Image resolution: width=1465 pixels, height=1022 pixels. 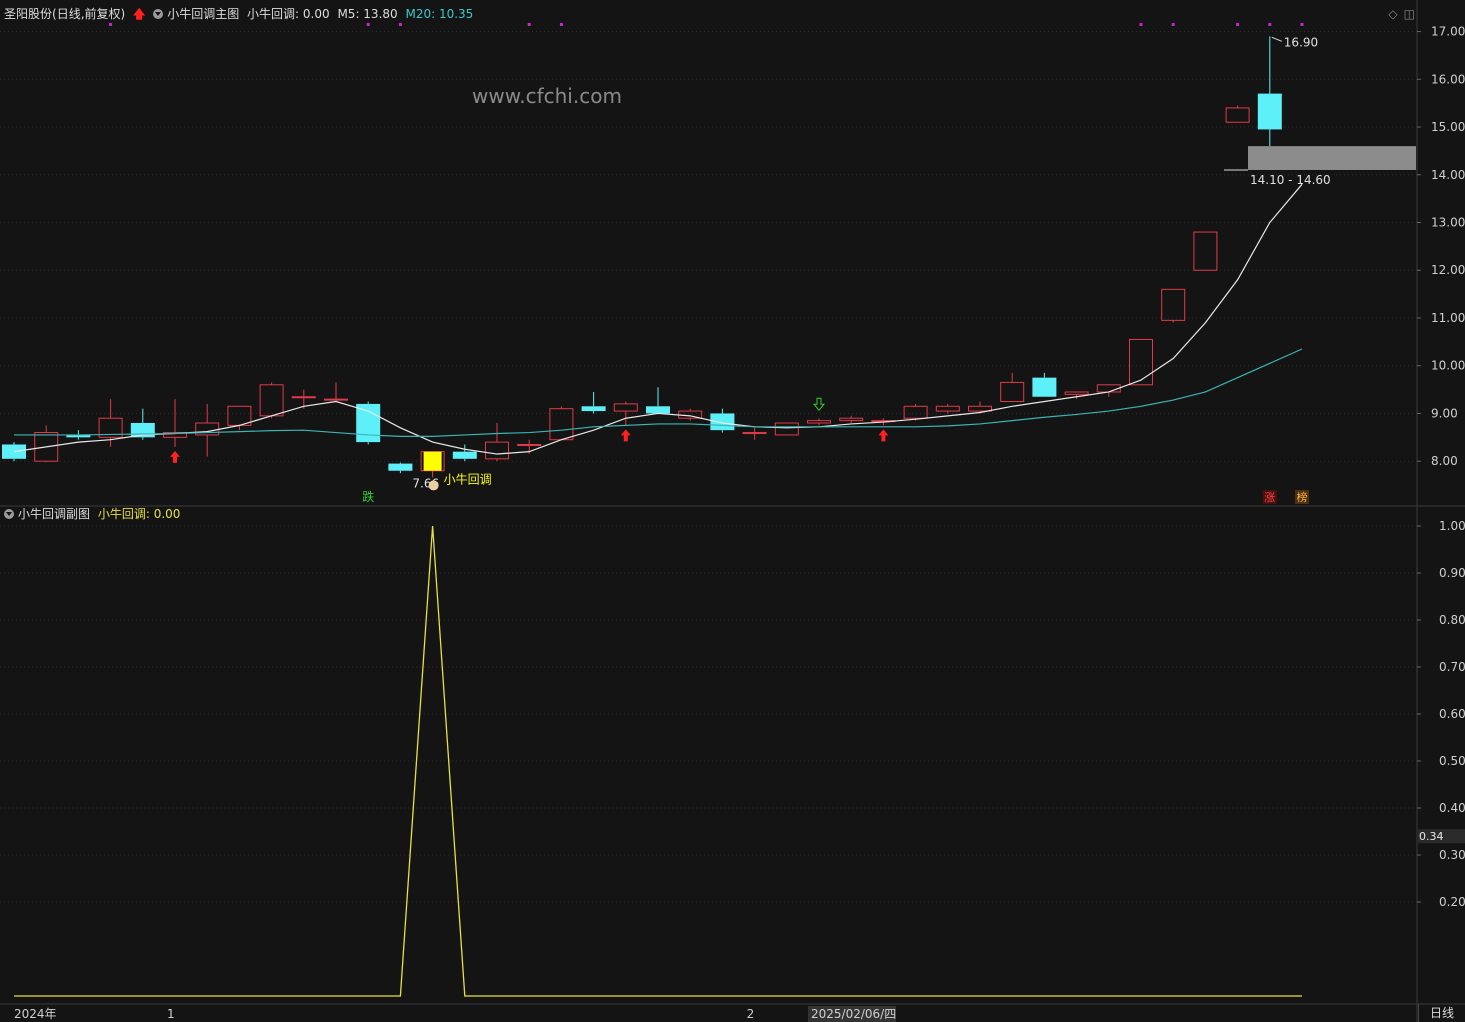 What do you see at coordinates (1452, 573) in the screenshot?
I see `sub-y-tick-label: 0.90` at bounding box center [1452, 573].